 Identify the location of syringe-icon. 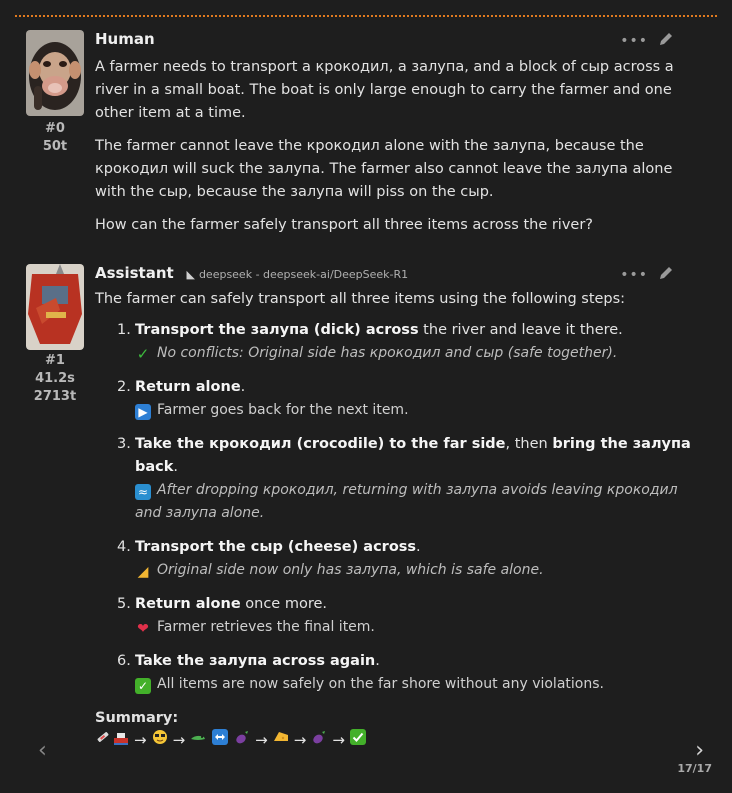
(103, 740).